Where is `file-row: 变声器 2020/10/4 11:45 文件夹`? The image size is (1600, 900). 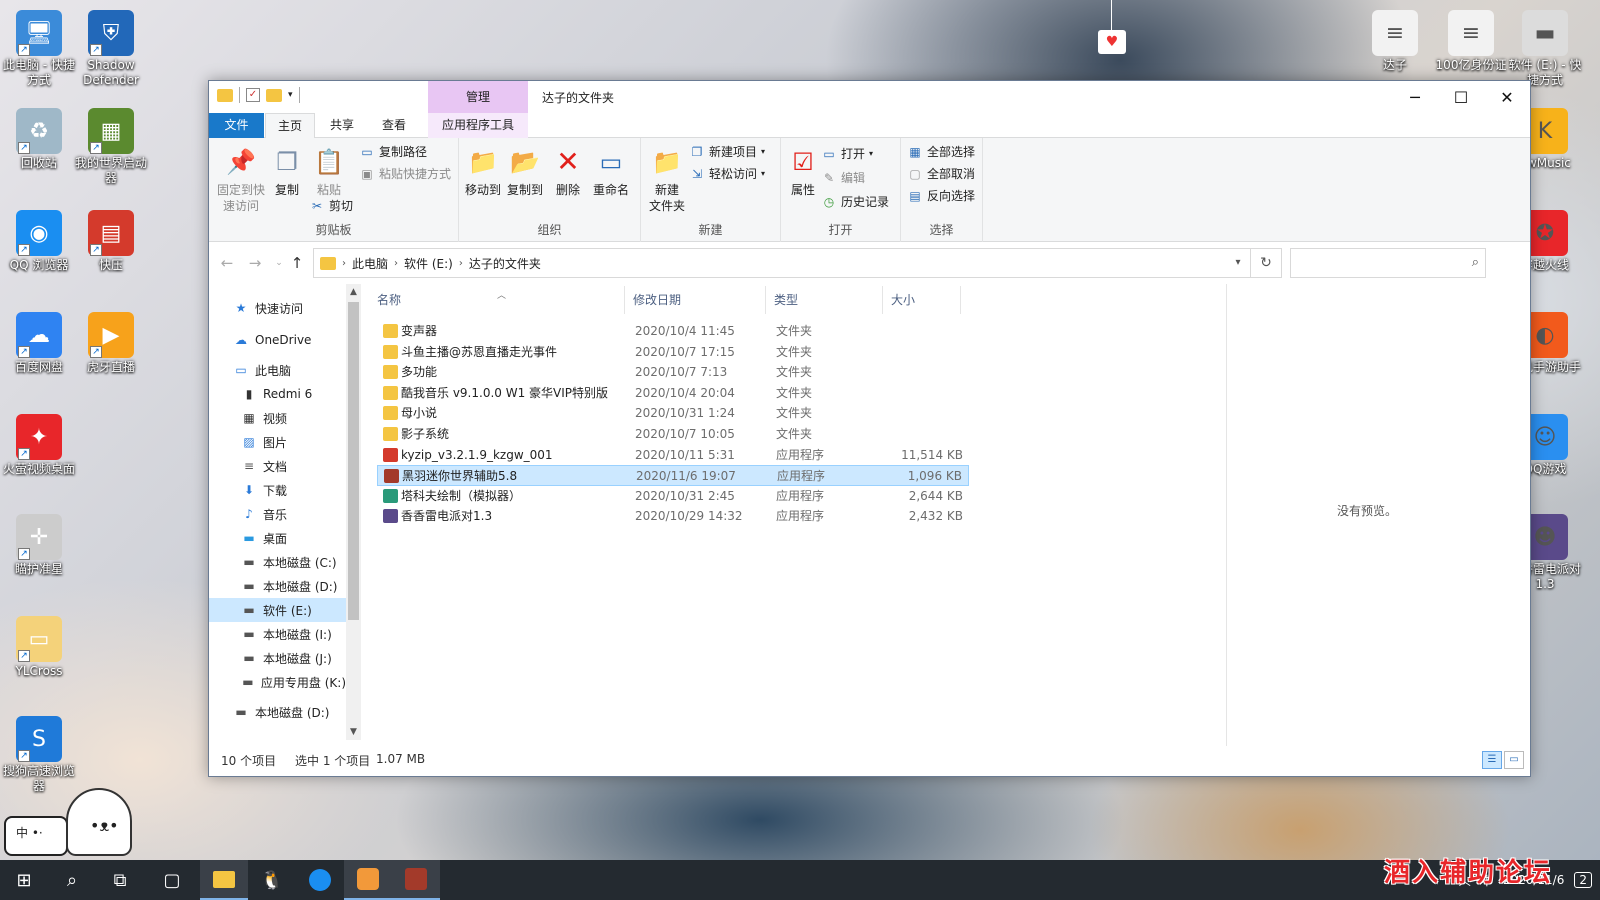
file-row: 变声器 2020/10/4 11:45 文件夹 is located at coordinates (673, 331).